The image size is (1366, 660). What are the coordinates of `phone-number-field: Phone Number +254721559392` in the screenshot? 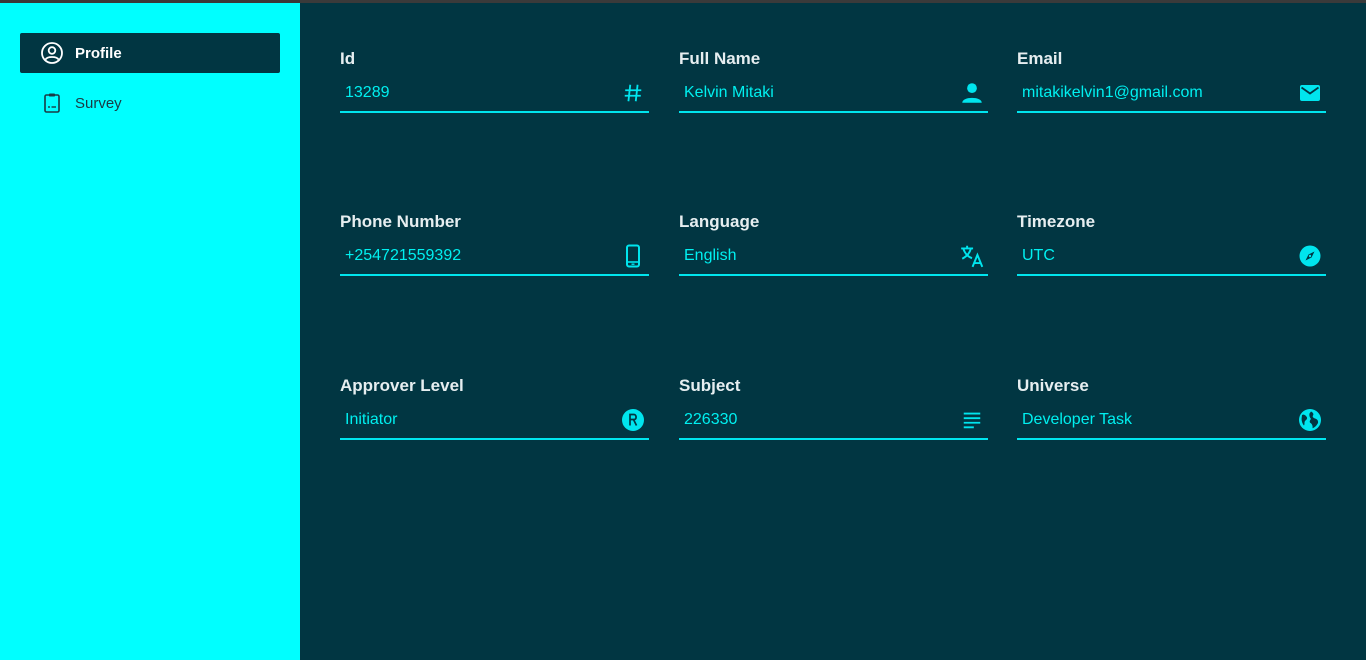 It's located at (494, 252).